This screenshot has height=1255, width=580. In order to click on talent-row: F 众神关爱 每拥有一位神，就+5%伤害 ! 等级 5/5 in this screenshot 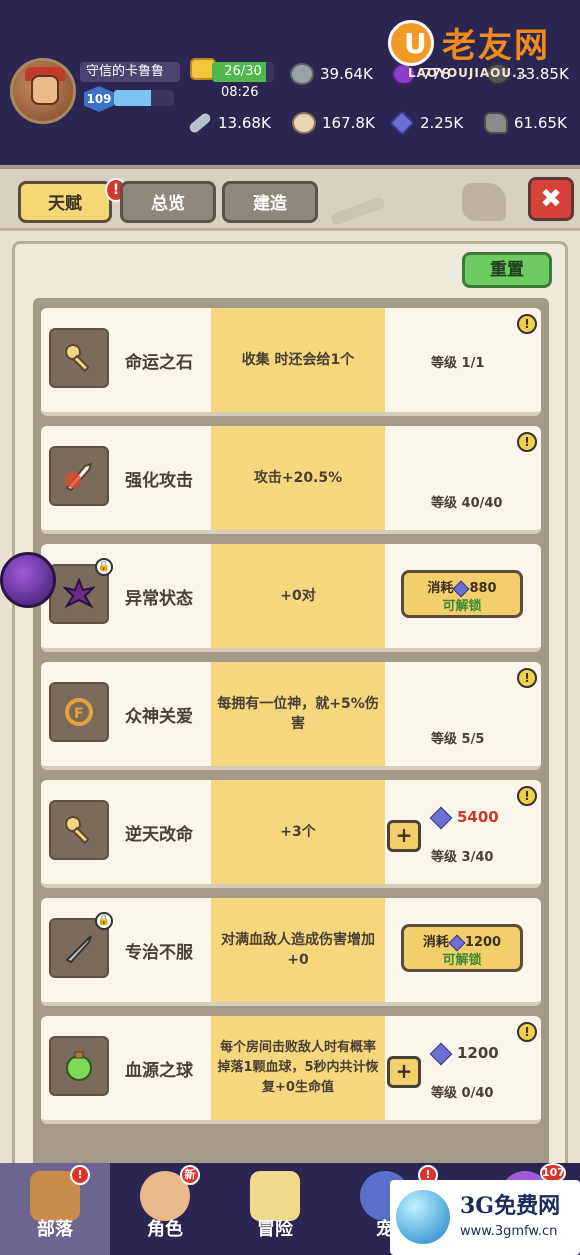, I will do `click(291, 716)`.